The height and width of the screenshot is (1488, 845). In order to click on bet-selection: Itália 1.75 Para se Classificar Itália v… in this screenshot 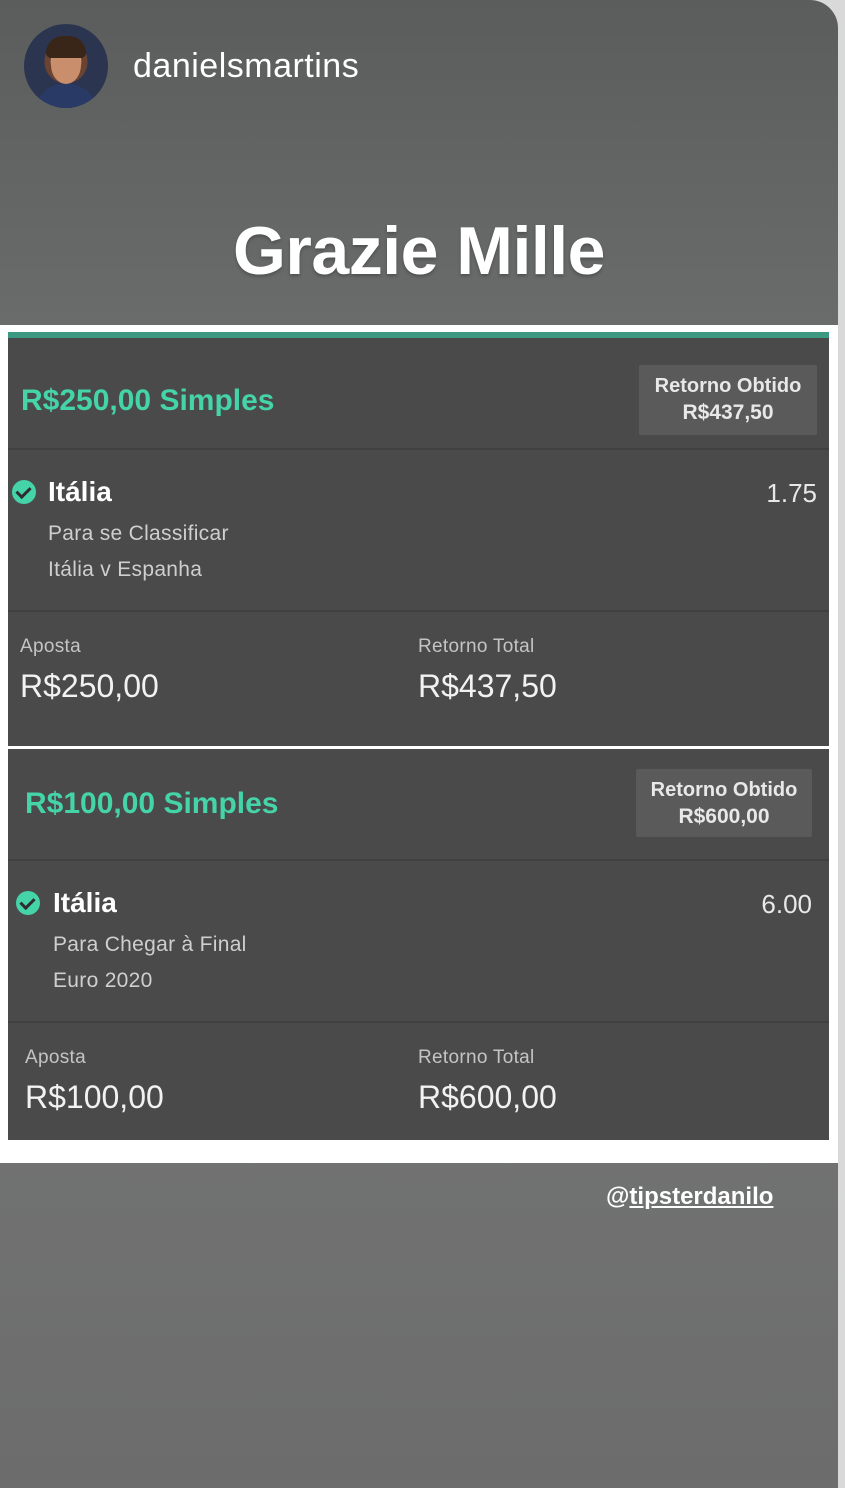, I will do `click(418, 531)`.